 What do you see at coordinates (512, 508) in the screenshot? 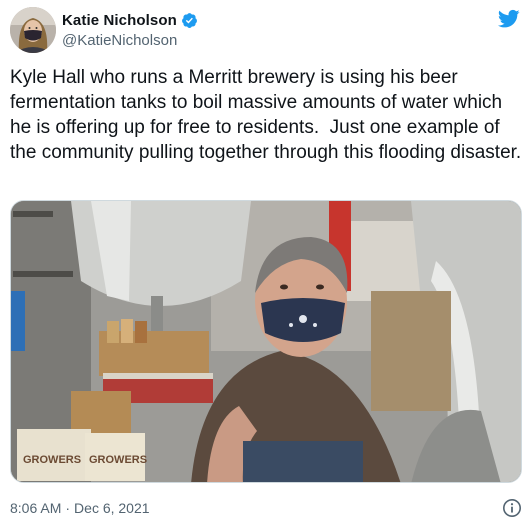
I see `info-icon` at bounding box center [512, 508].